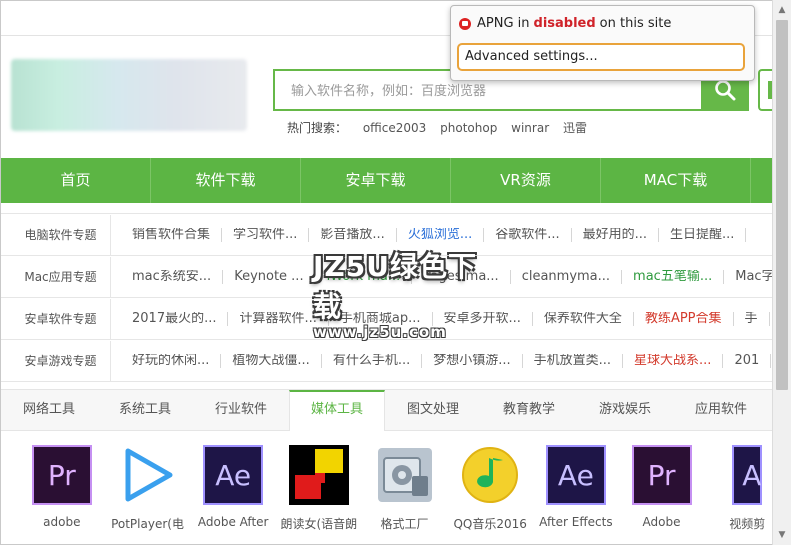 The height and width of the screenshot is (545, 791). What do you see at coordinates (526, 180) in the screenshot?
I see `nav-item-vr: VR资源` at bounding box center [526, 180].